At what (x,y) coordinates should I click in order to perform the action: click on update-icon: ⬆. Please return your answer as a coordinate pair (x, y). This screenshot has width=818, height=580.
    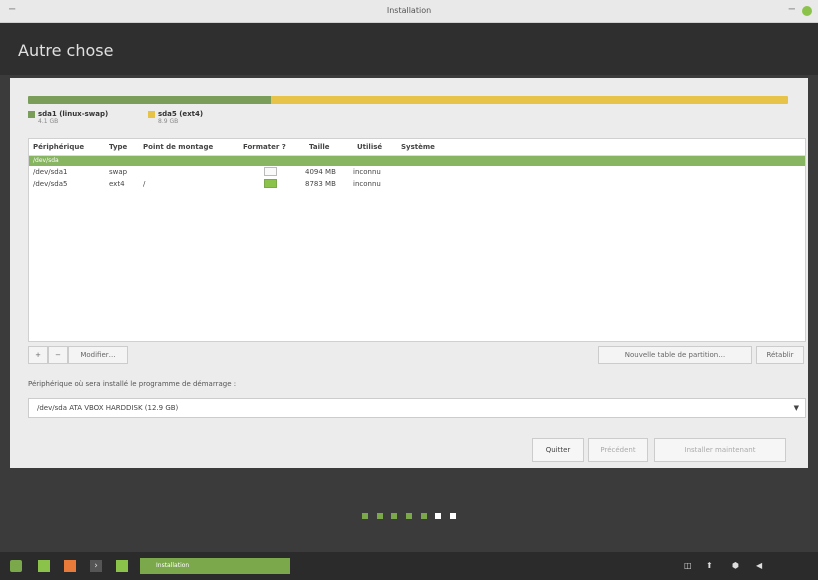
    Looking at the image, I should click on (709, 565).